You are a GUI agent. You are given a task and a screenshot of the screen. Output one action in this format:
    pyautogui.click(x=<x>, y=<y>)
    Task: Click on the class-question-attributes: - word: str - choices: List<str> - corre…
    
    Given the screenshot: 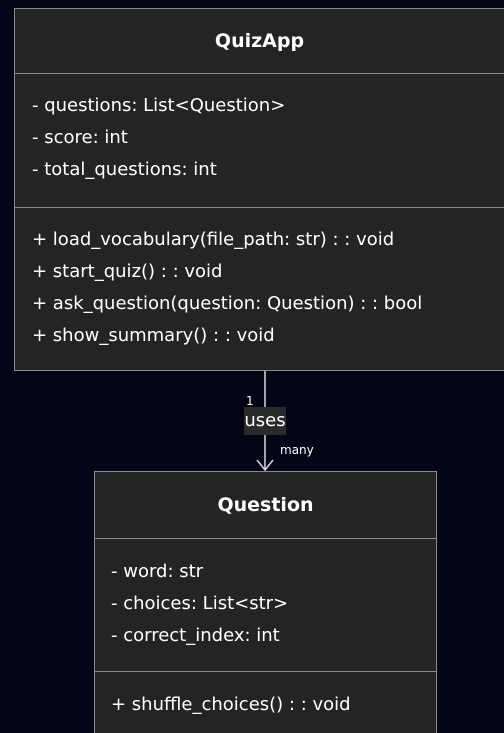 What is the action you would take?
    pyautogui.click(x=265, y=604)
    